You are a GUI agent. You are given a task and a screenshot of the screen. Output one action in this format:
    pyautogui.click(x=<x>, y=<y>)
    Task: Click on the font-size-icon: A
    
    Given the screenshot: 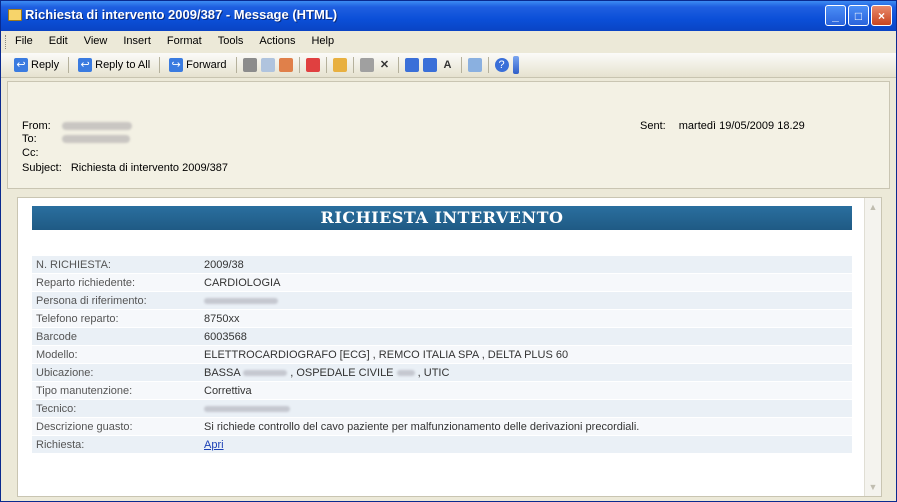 What is the action you would take?
    pyautogui.click(x=448, y=65)
    